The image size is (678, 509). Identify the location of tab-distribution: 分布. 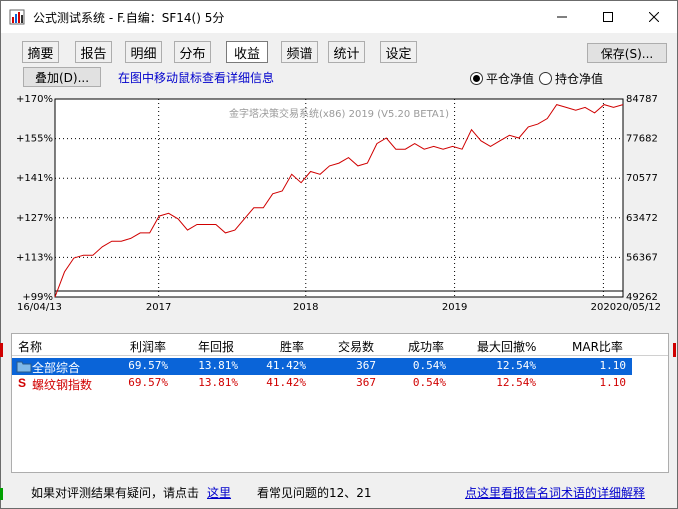
(192, 52).